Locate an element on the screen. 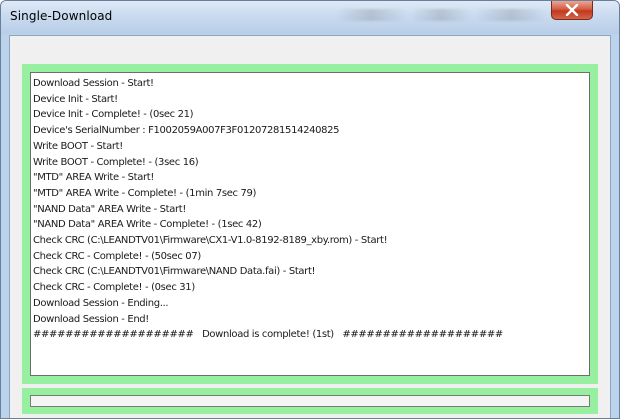 This screenshot has height=419, width=620. log-line: Write BOOT - Complete! - (3sec 16) is located at coordinates (116, 162).